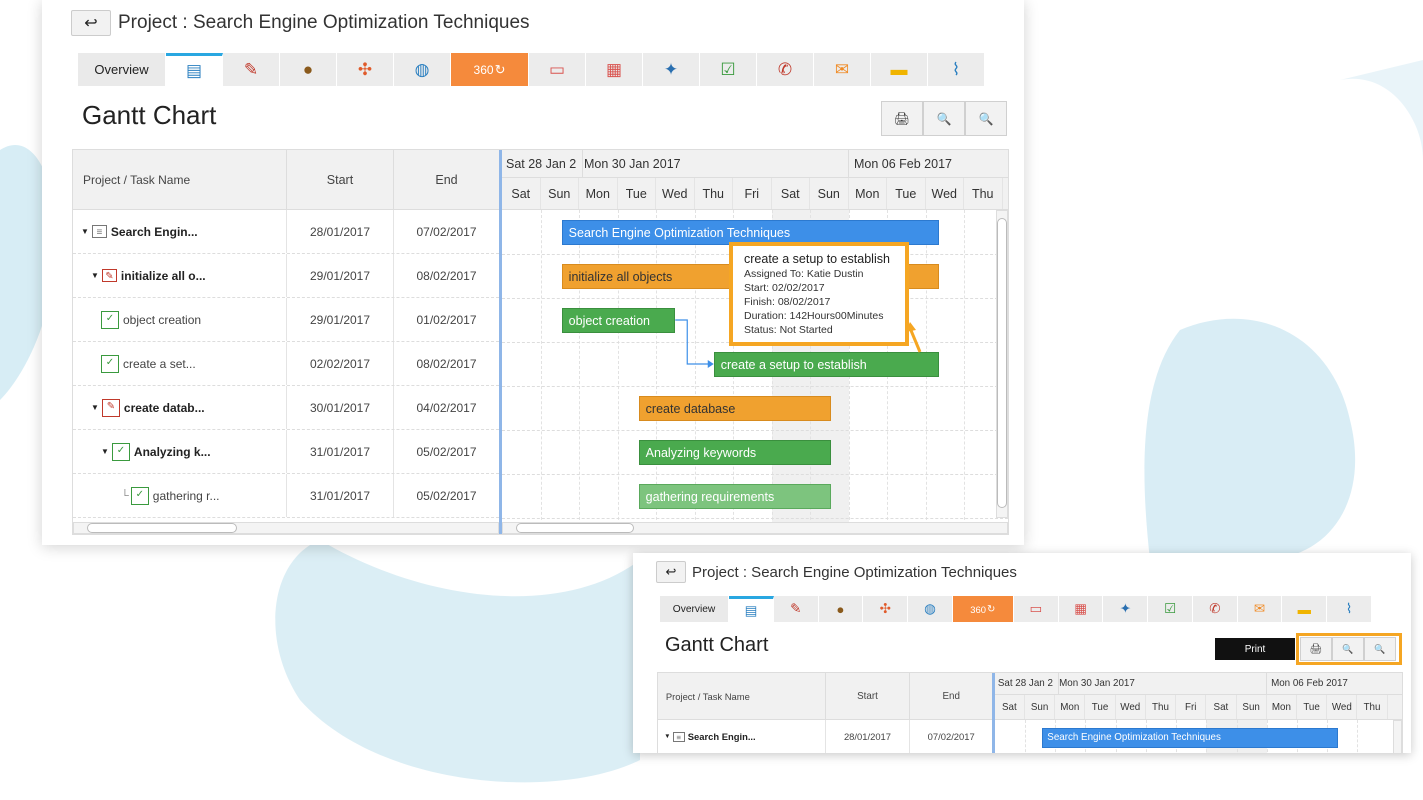 The width and height of the screenshot is (1423, 800). I want to click on table-row: └ ✓ gathering r... 31/01/2017 05/02/2017, so click(286, 496).